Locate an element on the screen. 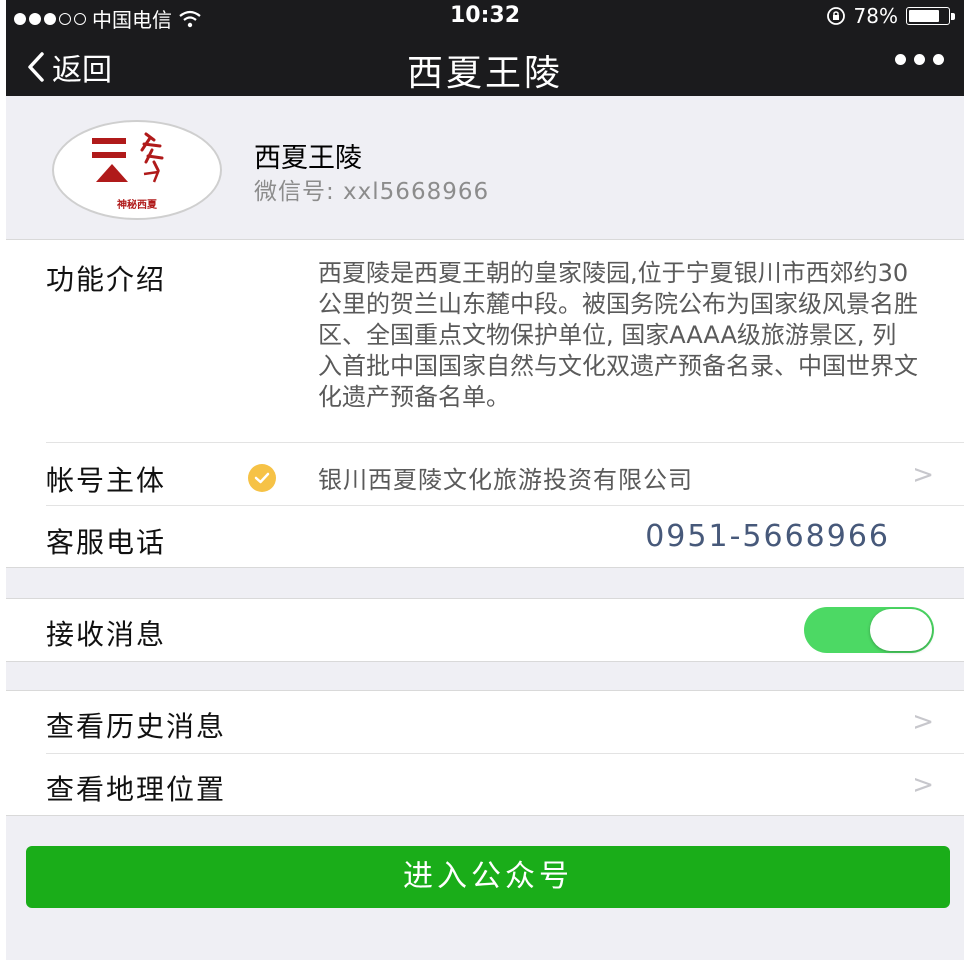 This screenshot has width=964, height=960. entity-label: 帐号主体 is located at coordinates (106, 480).